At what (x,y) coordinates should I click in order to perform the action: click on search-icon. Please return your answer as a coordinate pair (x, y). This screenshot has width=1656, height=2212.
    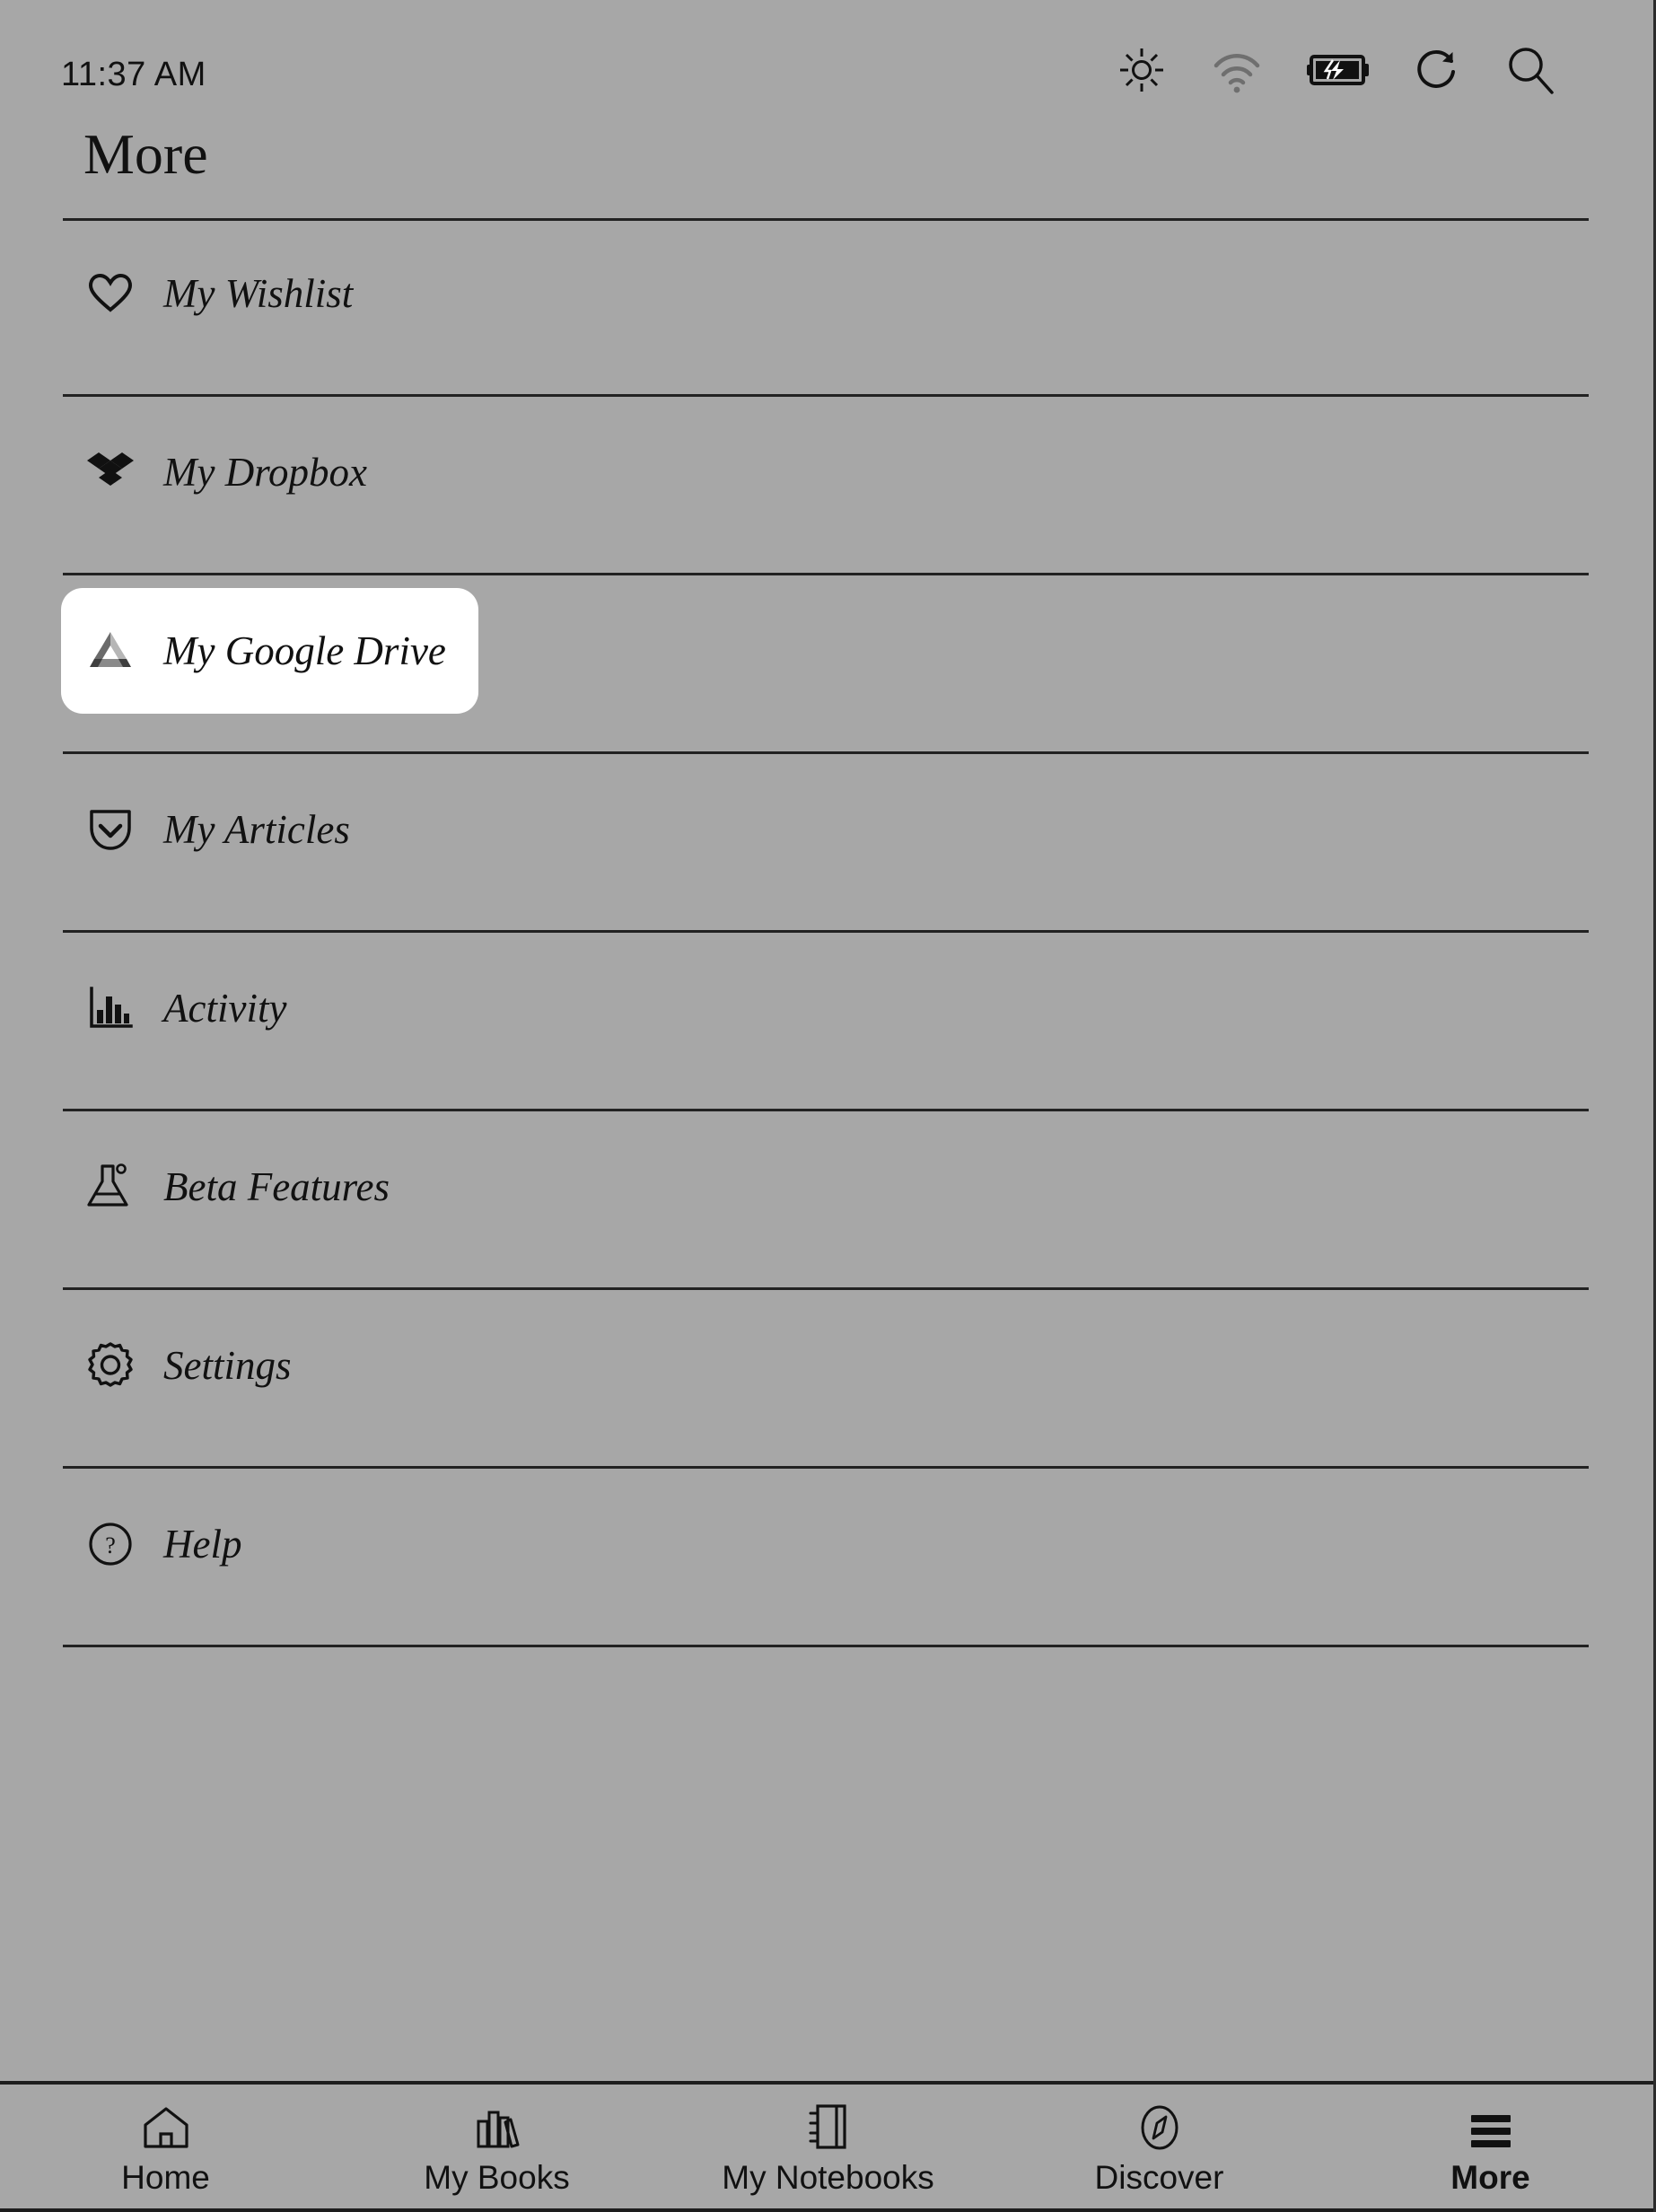
    Looking at the image, I should click on (1530, 72).